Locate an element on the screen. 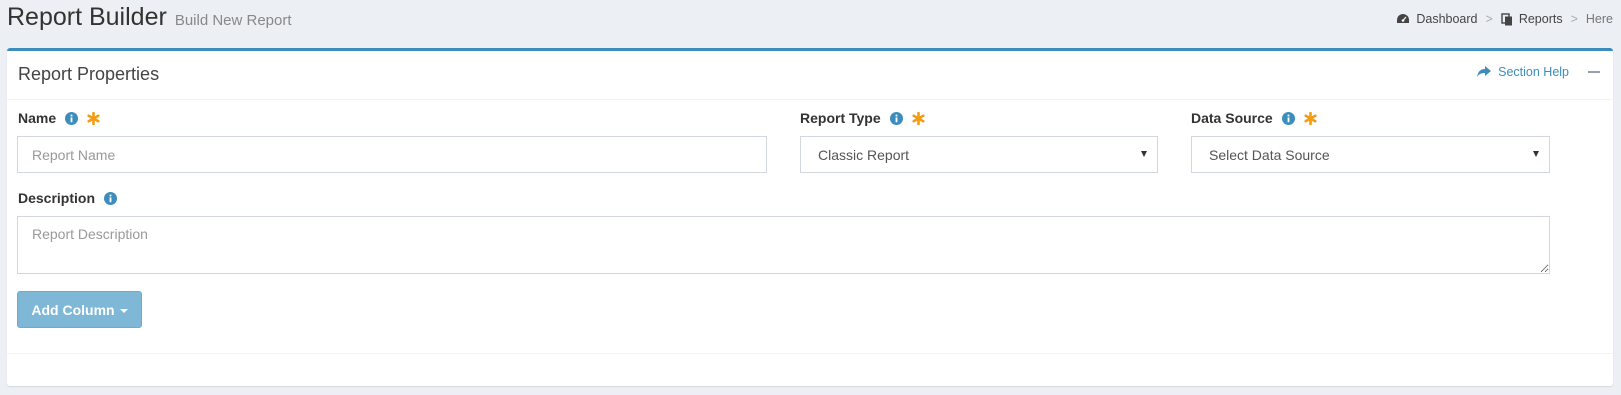 The width and height of the screenshot is (1621, 395). box-title: Report Properties is located at coordinates (89, 74).